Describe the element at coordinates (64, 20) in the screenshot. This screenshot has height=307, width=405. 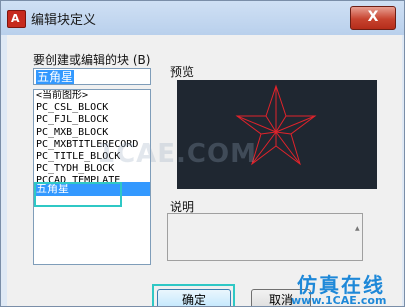
I see `window-title: 编辑块定义` at that location.